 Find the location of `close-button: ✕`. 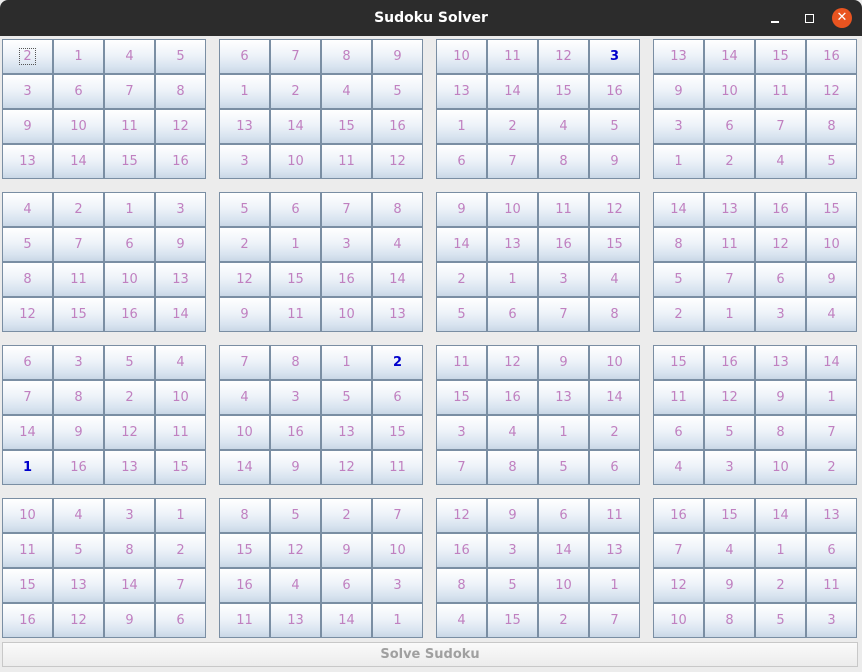

close-button: ✕ is located at coordinates (842, 18).